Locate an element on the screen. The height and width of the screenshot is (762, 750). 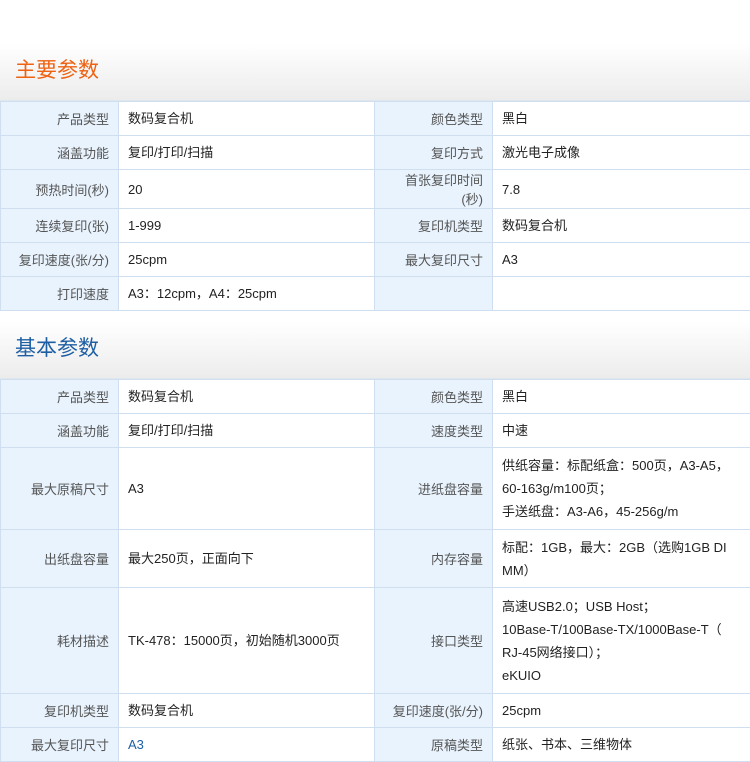
param-label is located at coordinates (434, 294).